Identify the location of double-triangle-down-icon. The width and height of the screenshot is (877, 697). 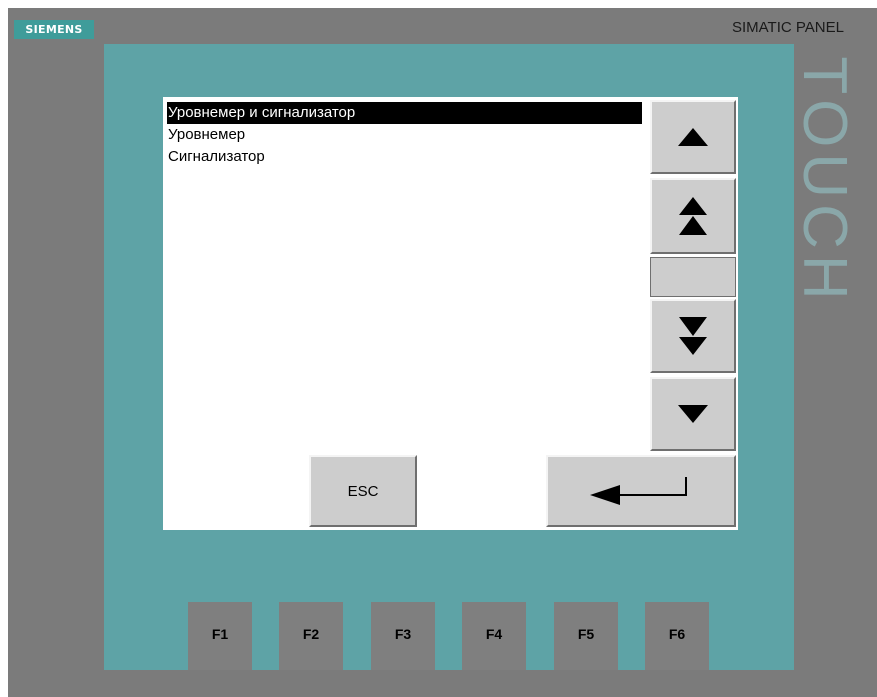
(693, 336).